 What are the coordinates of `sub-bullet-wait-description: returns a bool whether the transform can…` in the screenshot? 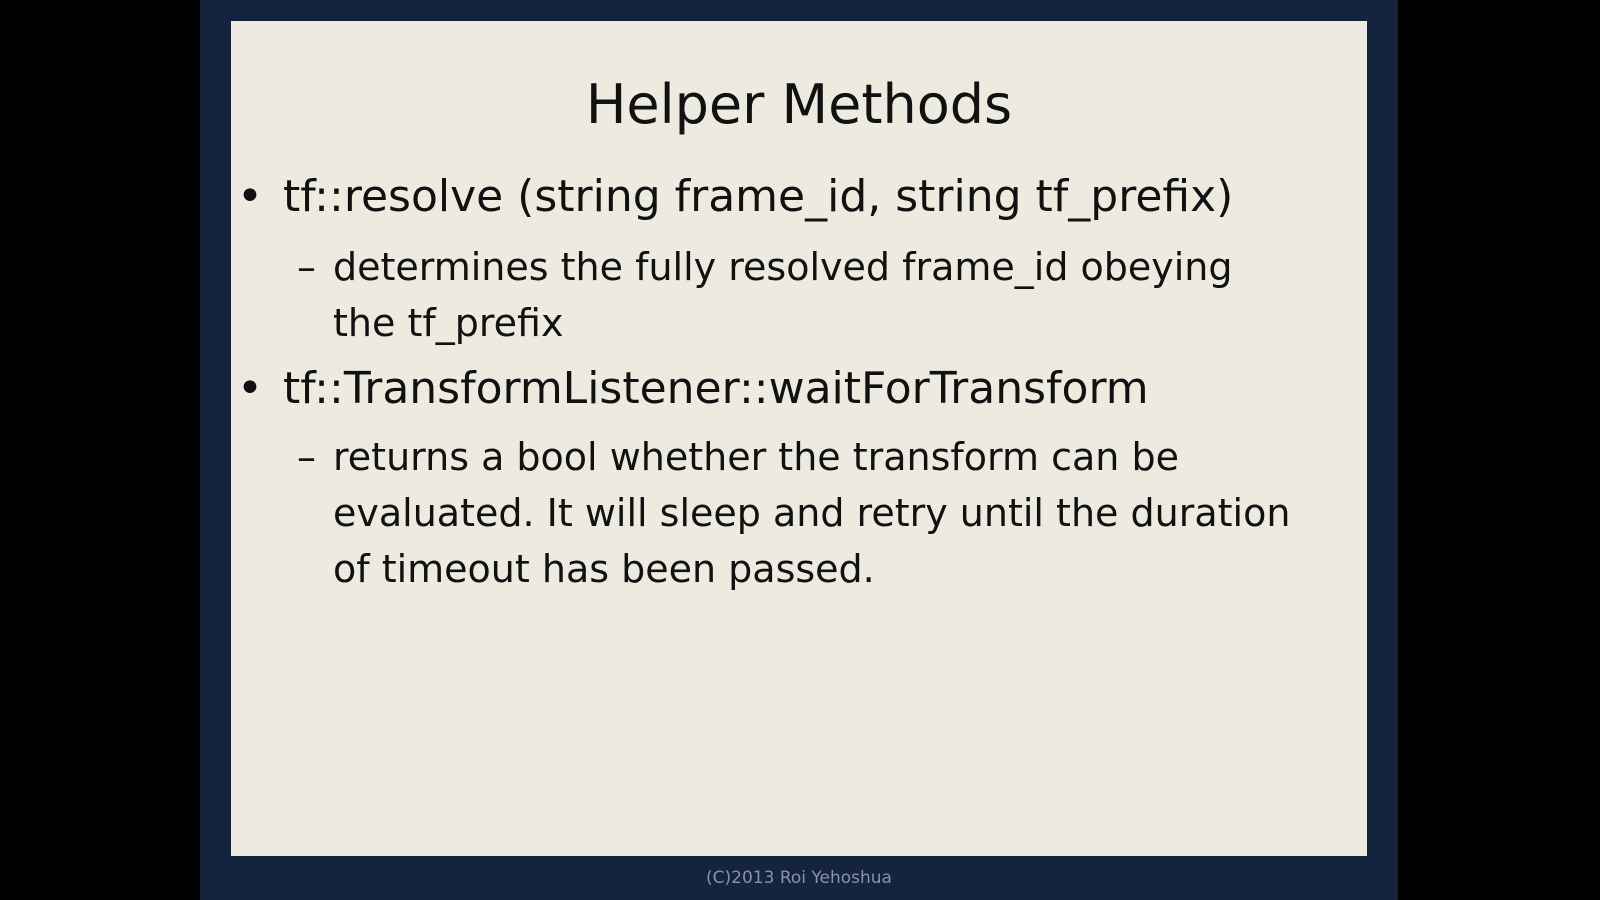 It's located at (812, 513).